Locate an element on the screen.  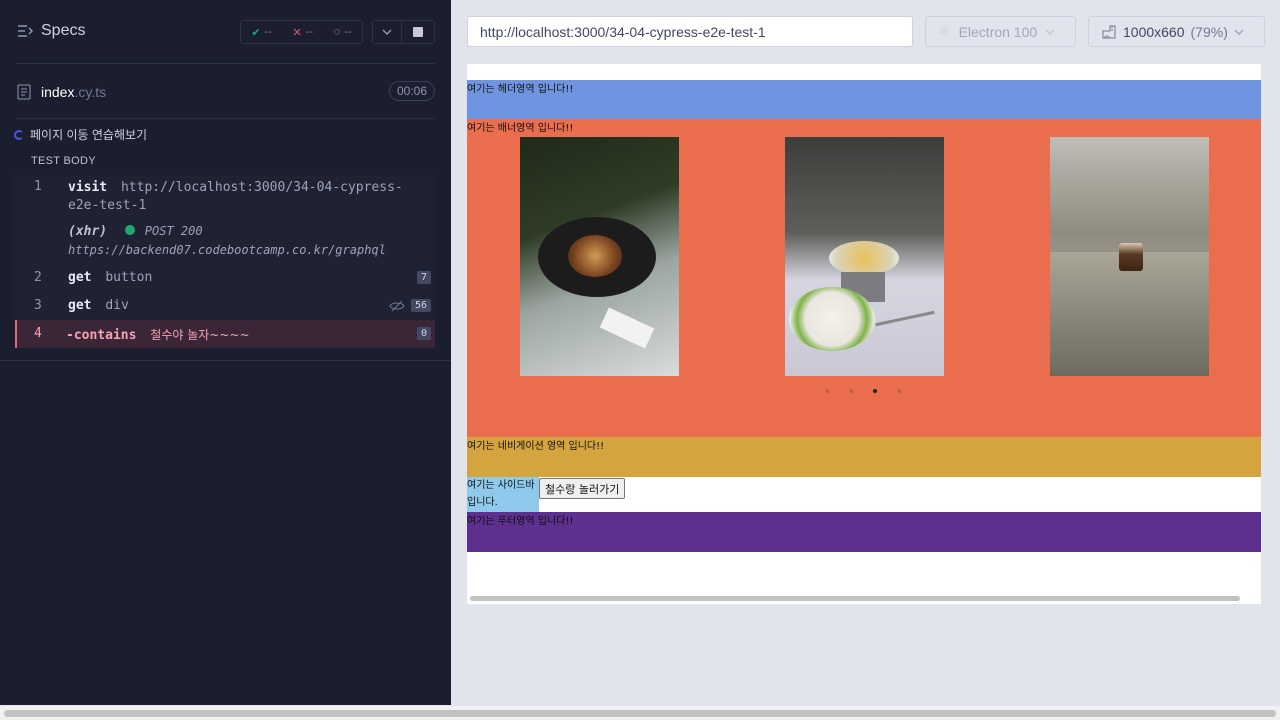
sidebar: 여기는 사이드바입니다. is located at coordinates (503, 494).